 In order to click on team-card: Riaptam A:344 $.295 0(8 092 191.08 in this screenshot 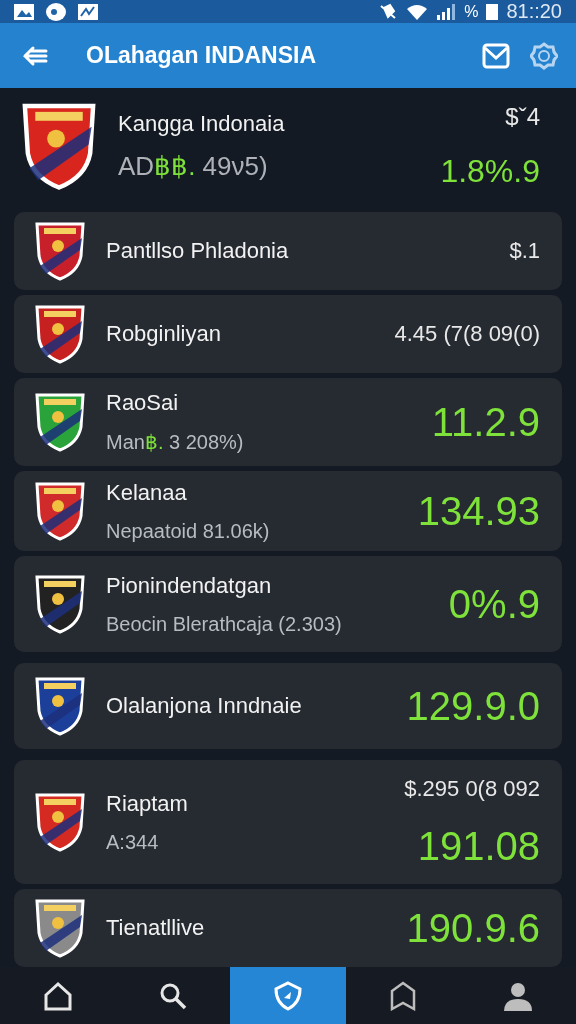, I will do `click(288, 822)`.